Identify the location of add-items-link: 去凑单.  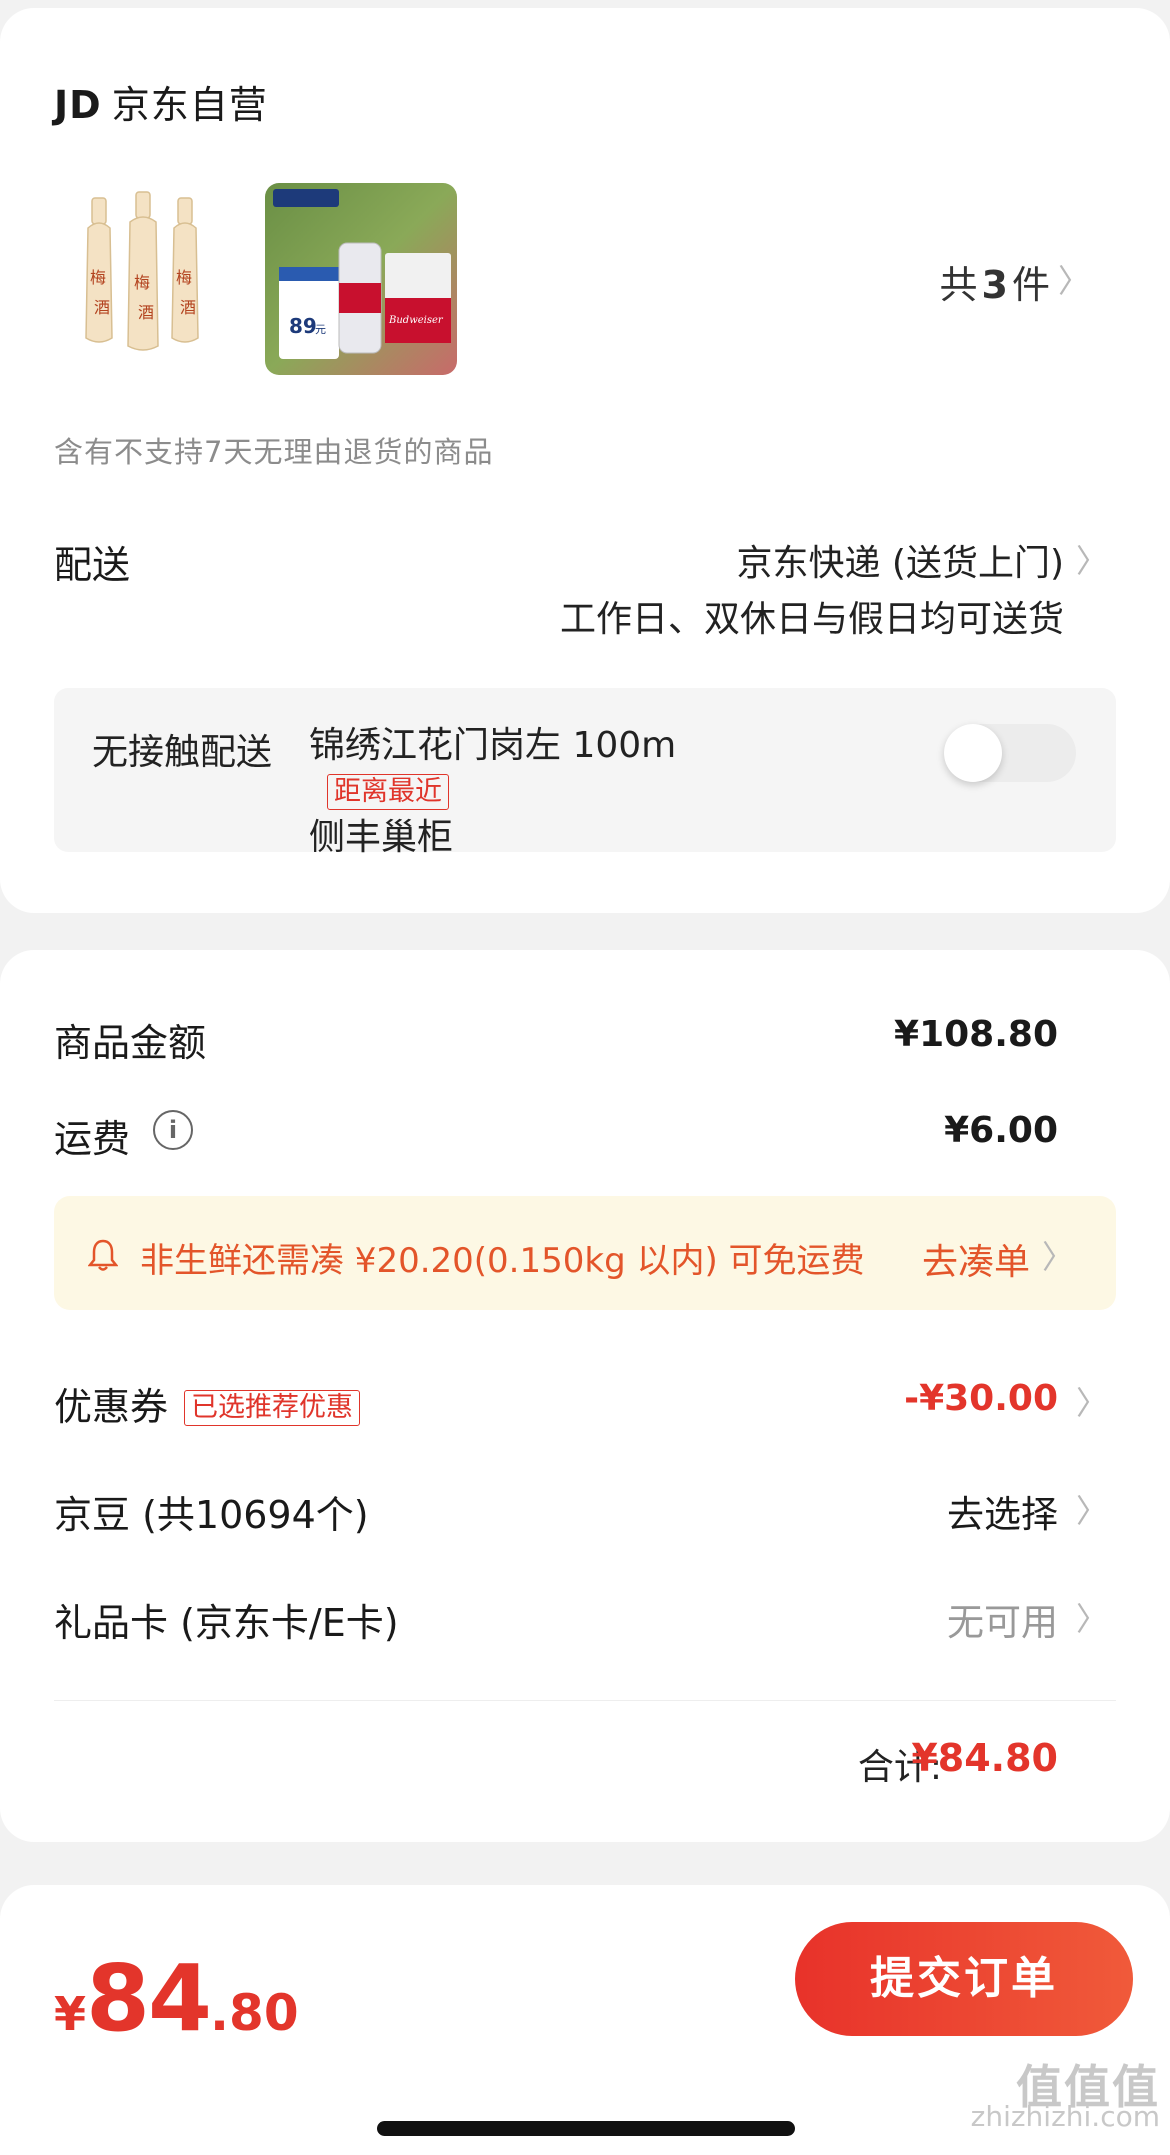
(976, 1259).